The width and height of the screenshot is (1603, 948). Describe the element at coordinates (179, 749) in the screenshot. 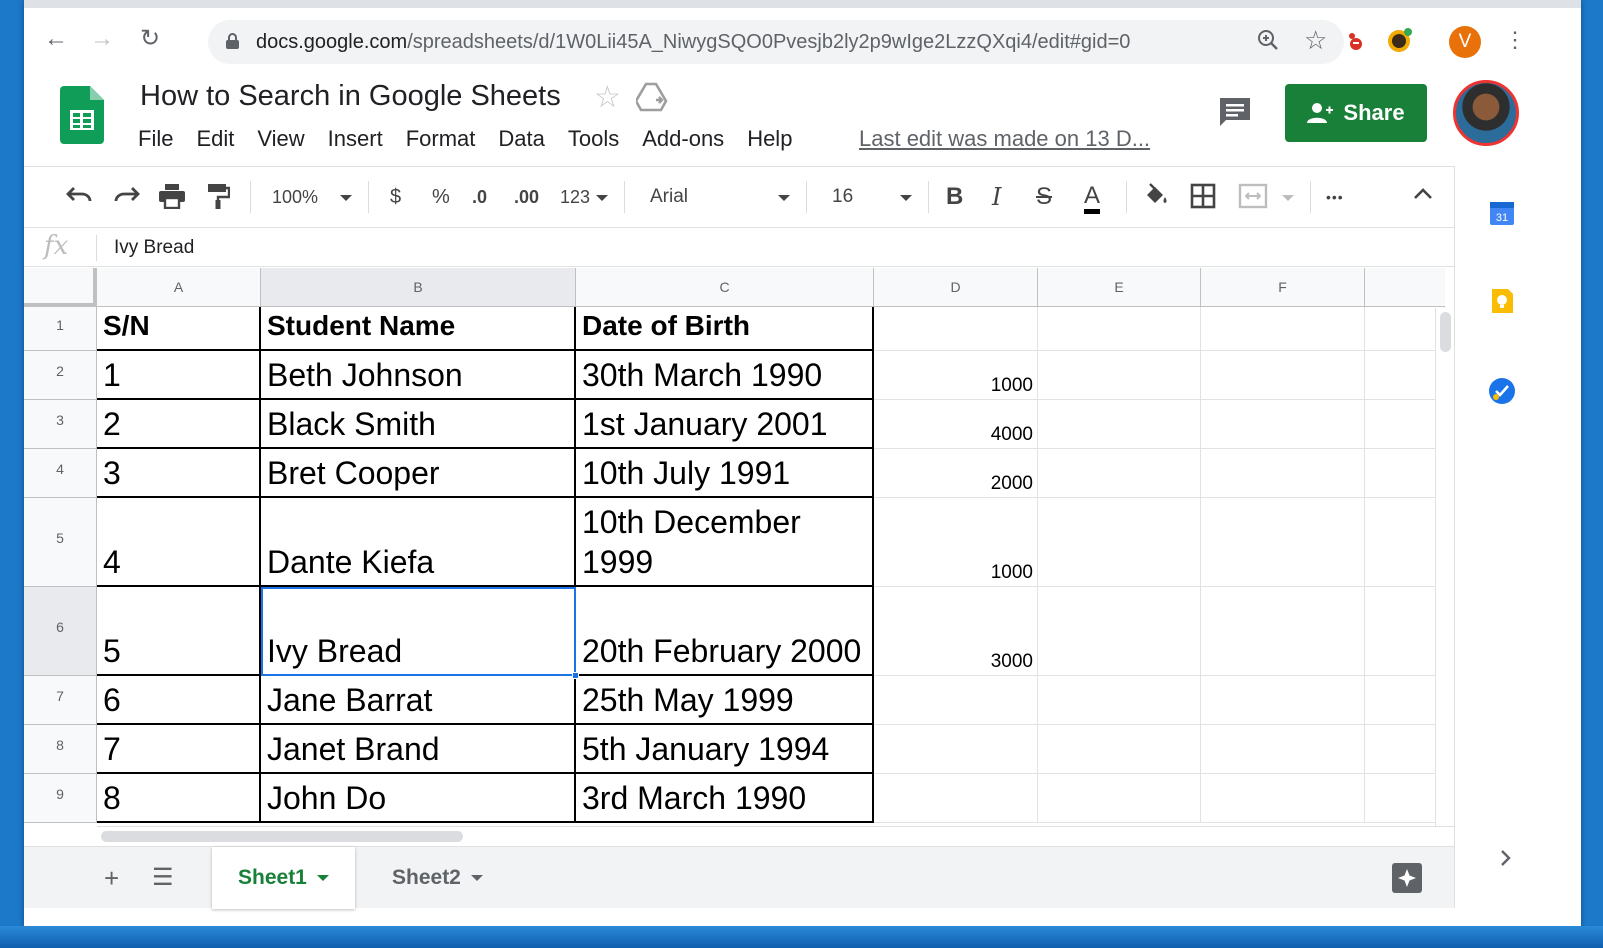

I see `cell-a8: 7` at that location.